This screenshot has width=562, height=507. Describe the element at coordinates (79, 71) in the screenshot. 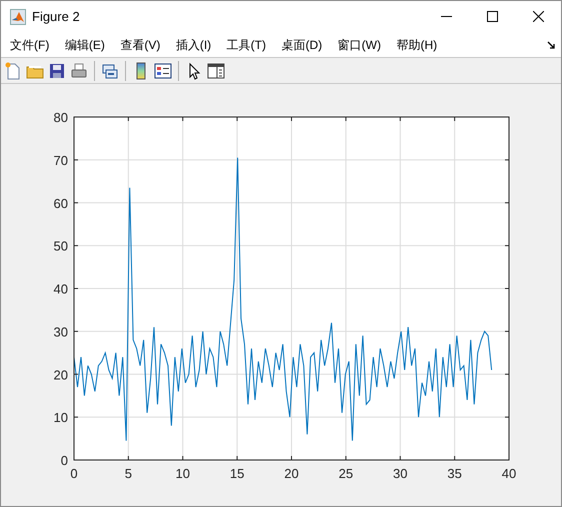

I see `printer-icon` at that location.